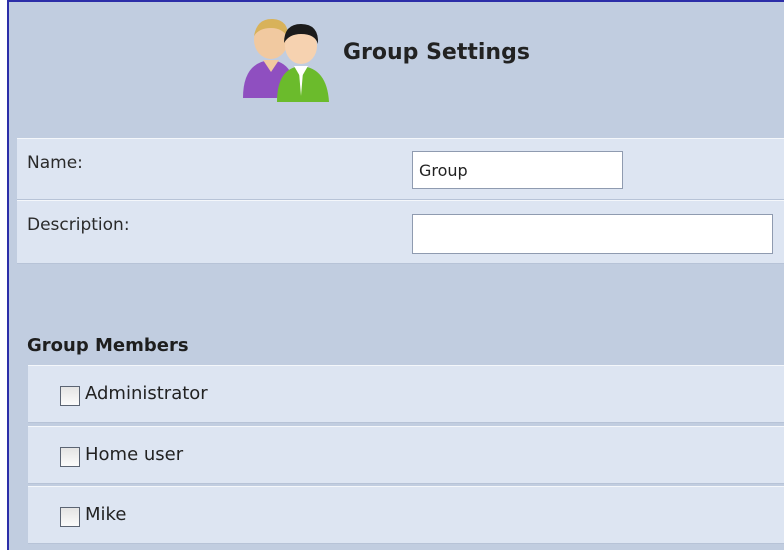 This screenshot has width=784, height=550. What do you see at coordinates (146, 393) in the screenshot?
I see `member-label: Administrator` at bounding box center [146, 393].